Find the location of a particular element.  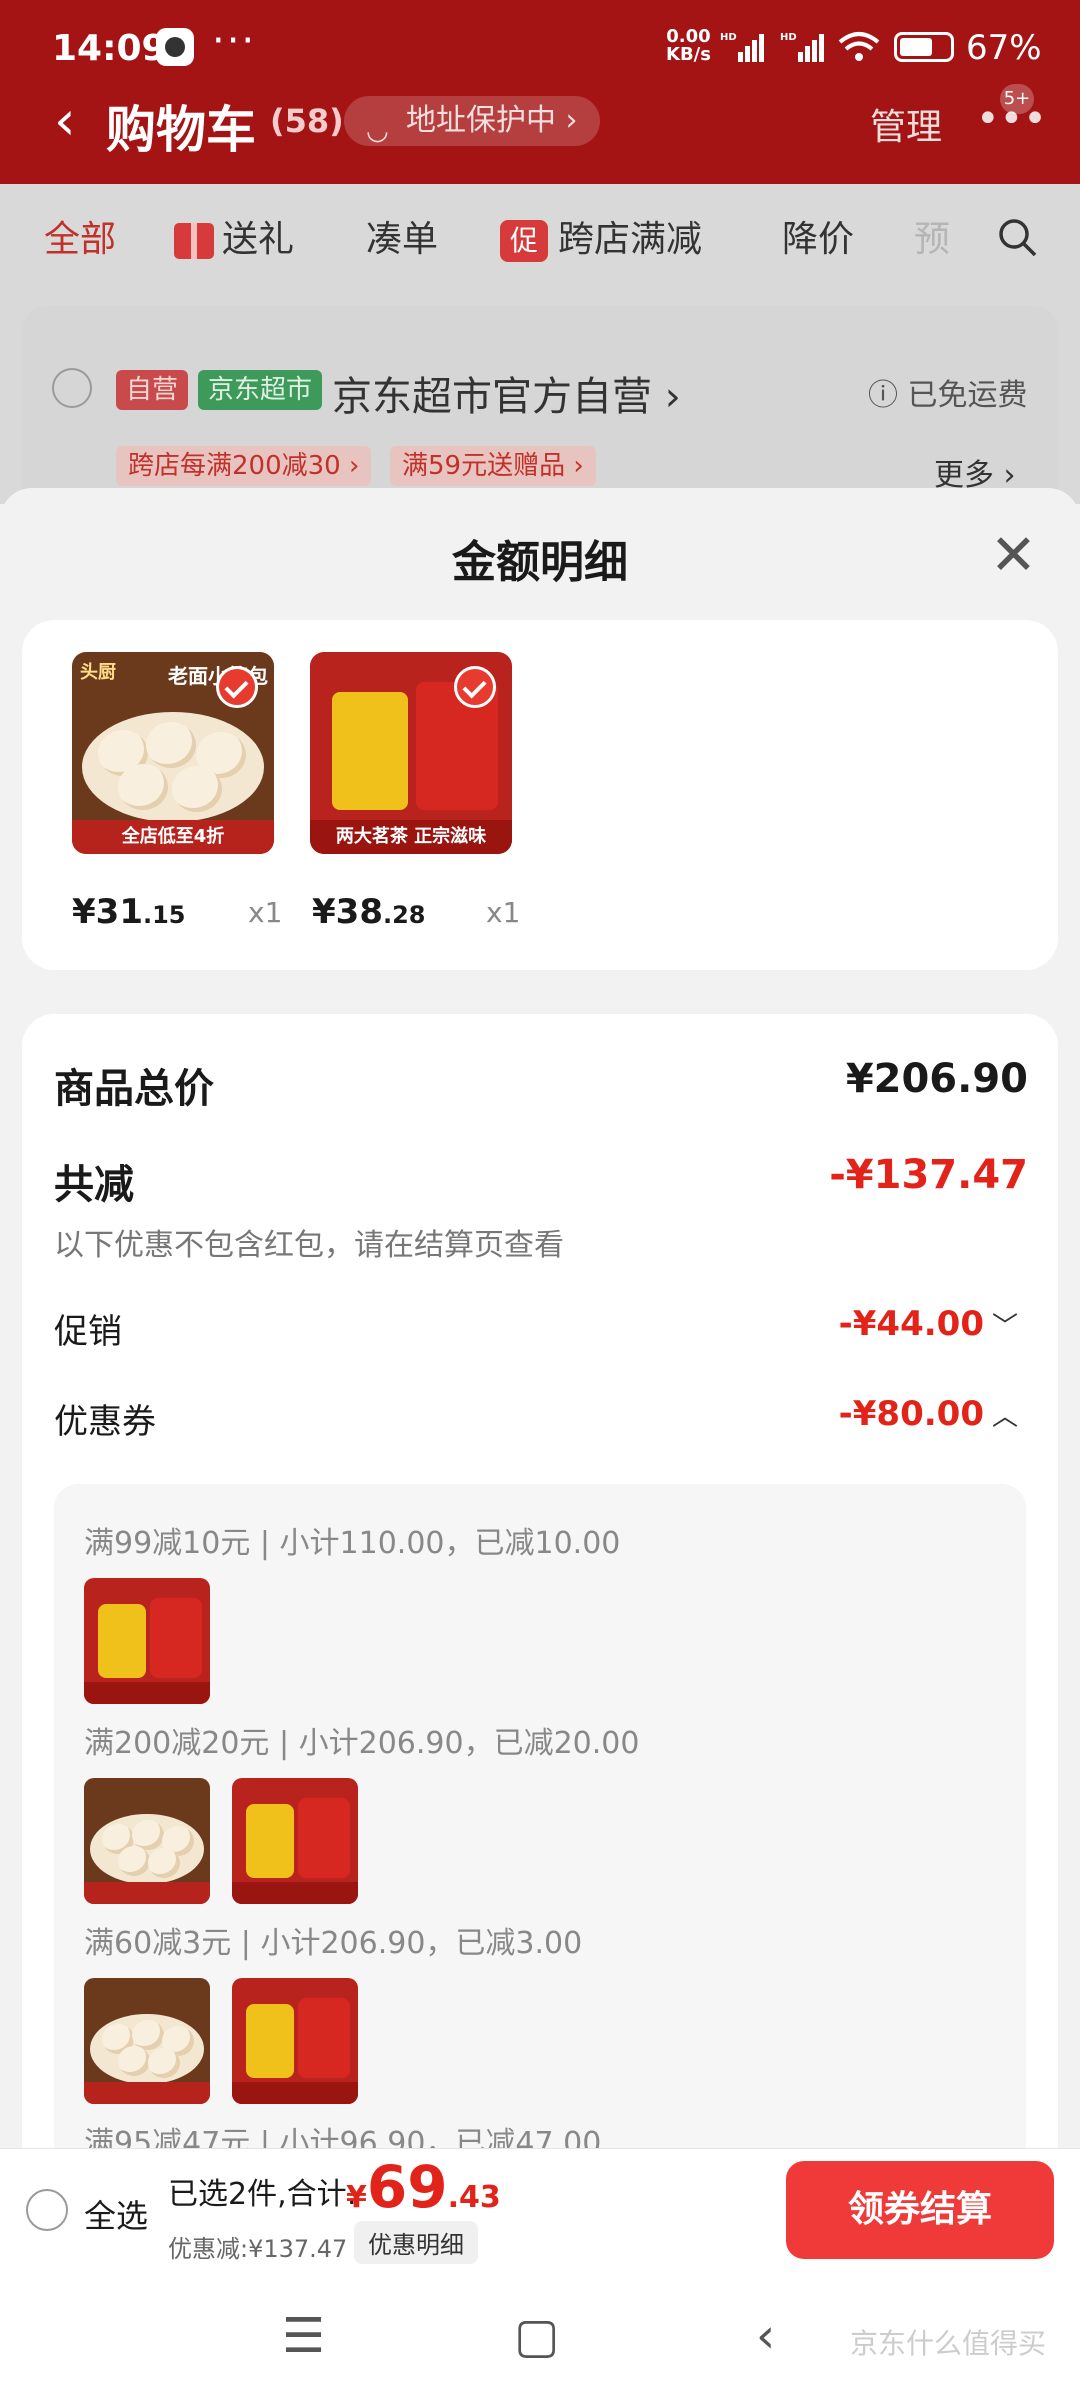

total-currency: ¥ is located at coordinates (356, 2197).